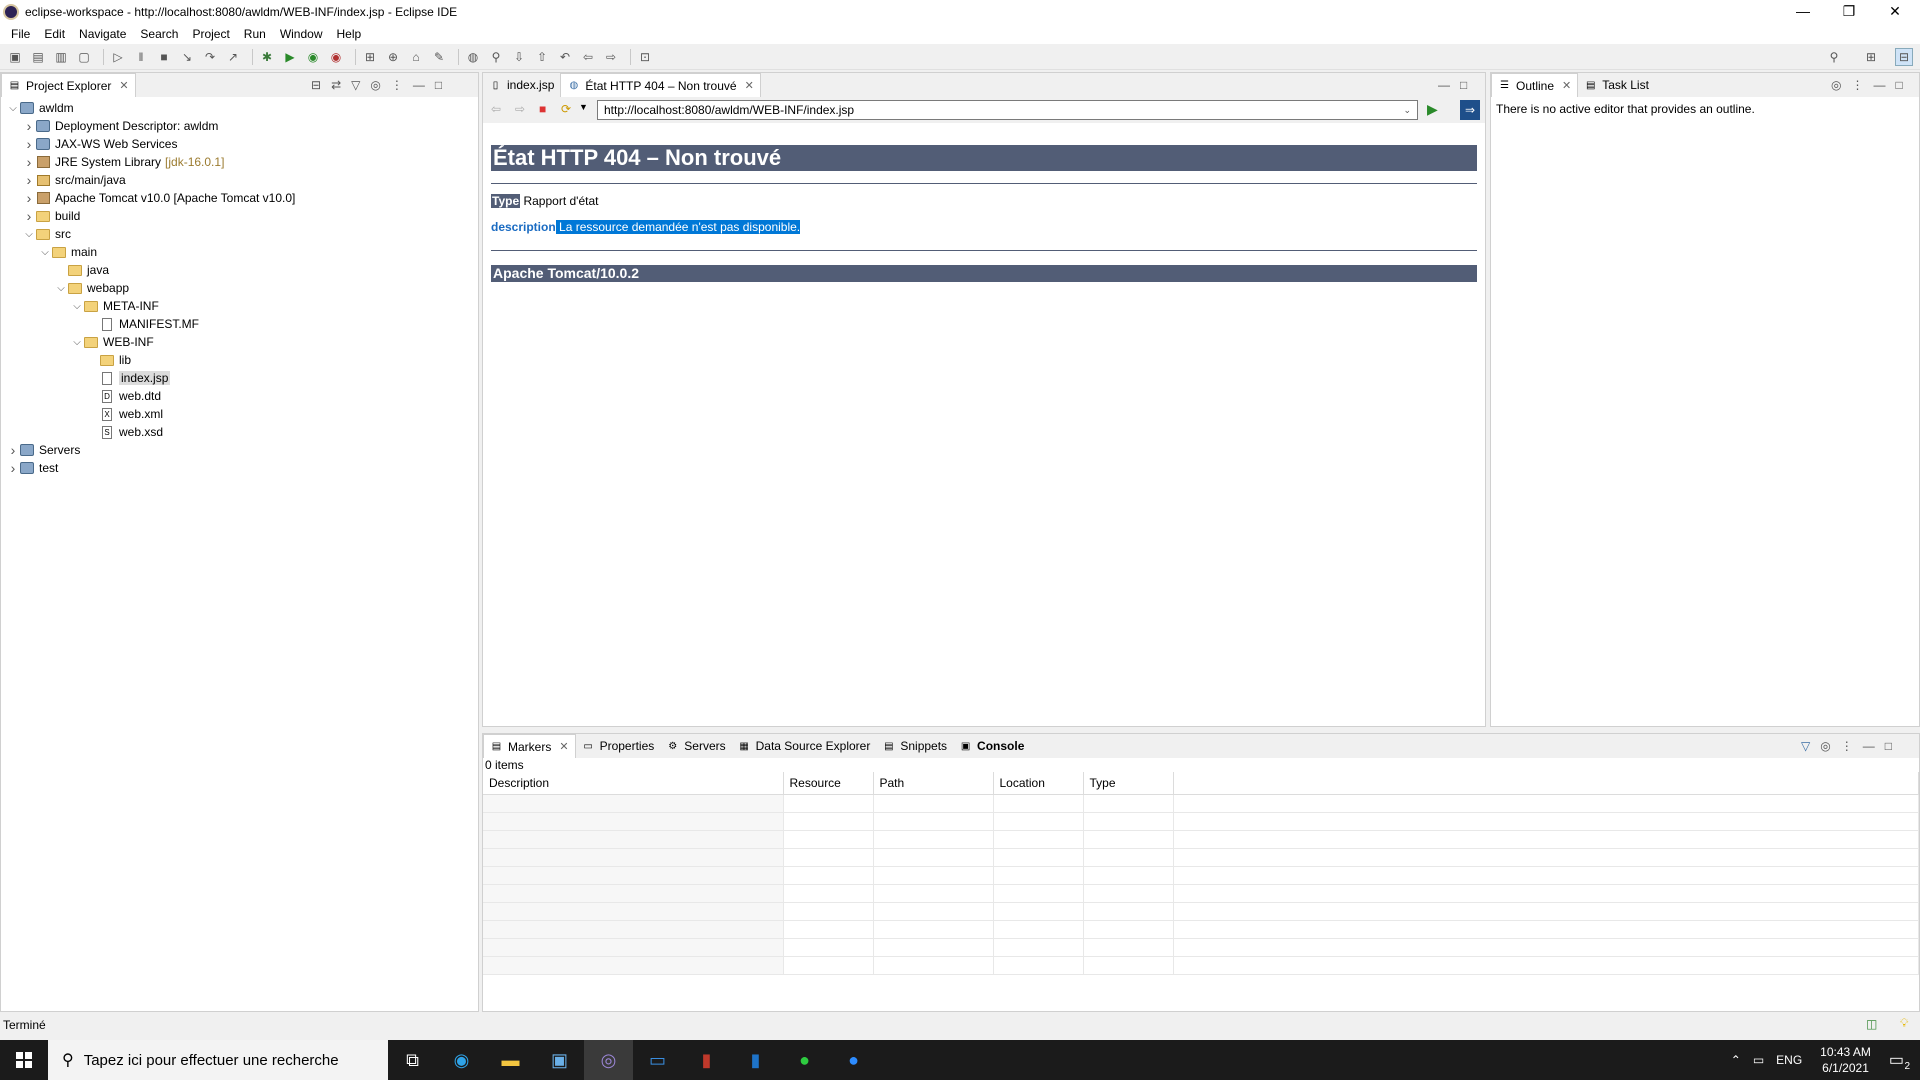 Image resolution: width=1920 pixels, height=1080 pixels. What do you see at coordinates (159, 34) in the screenshot?
I see `menu-search: Search` at bounding box center [159, 34].